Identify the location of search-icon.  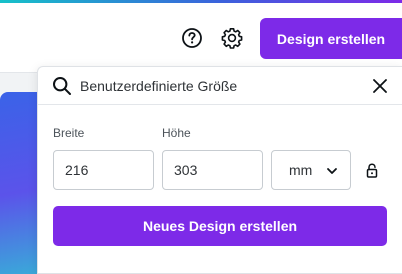
(62, 86).